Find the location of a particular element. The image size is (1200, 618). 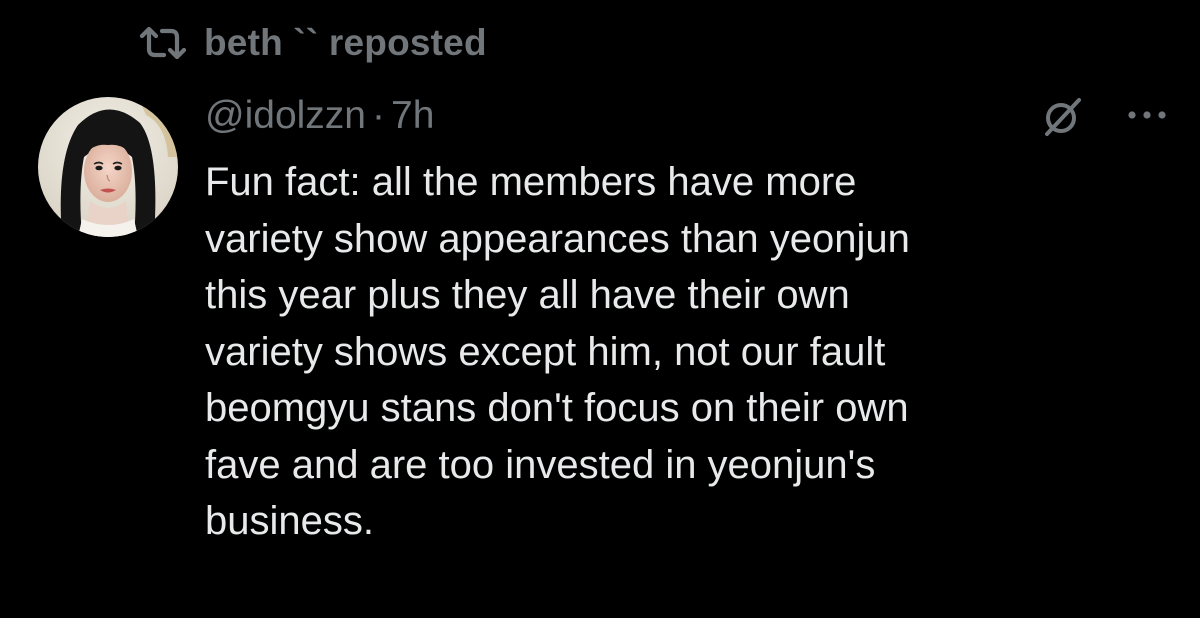

post-text-line: business. is located at coordinates (289, 521).